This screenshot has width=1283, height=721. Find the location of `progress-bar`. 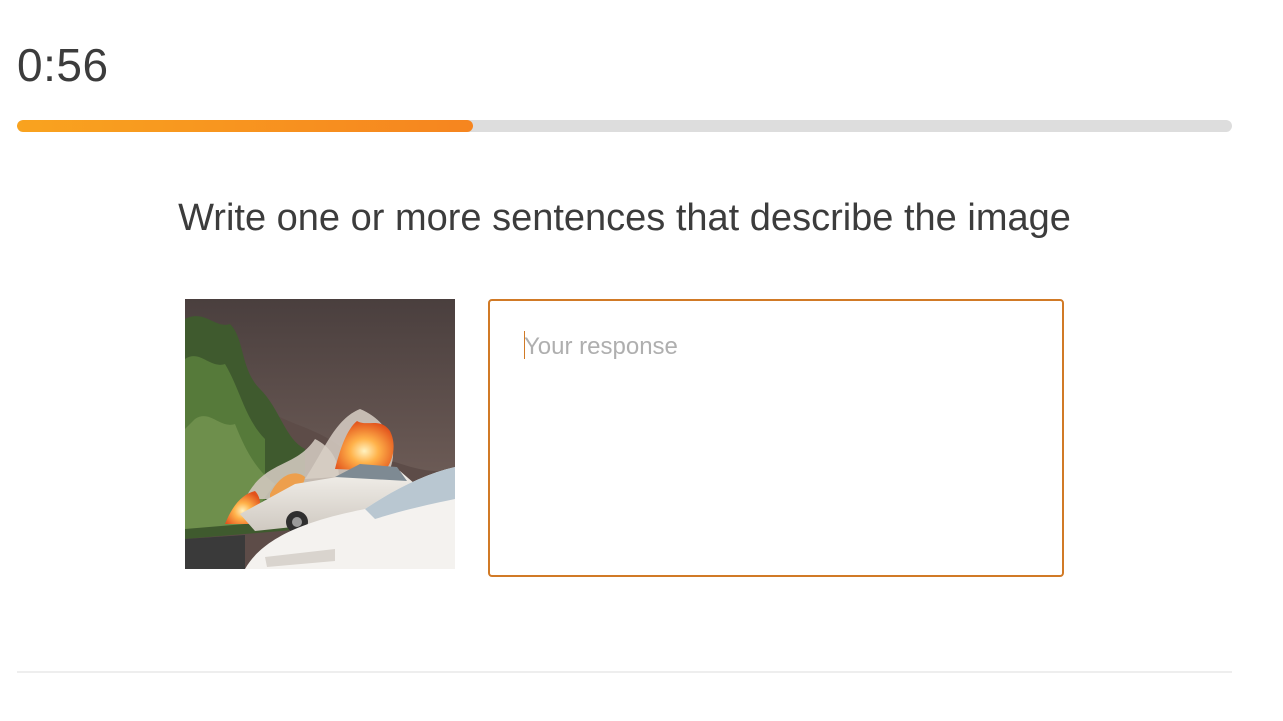

progress-bar is located at coordinates (624, 126).